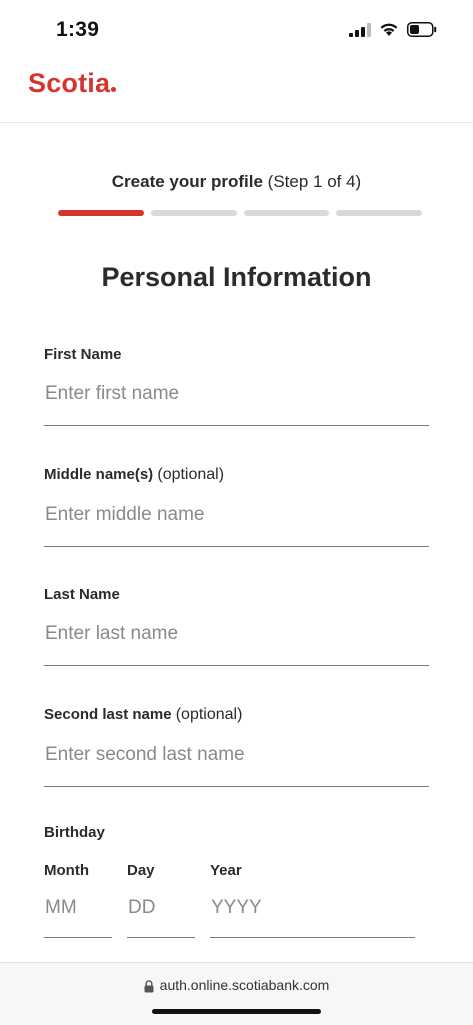 This screenshot has height=1025, width=473. I want to click on middle-name-field: Middle name(s) (optional), so click(236, 506).